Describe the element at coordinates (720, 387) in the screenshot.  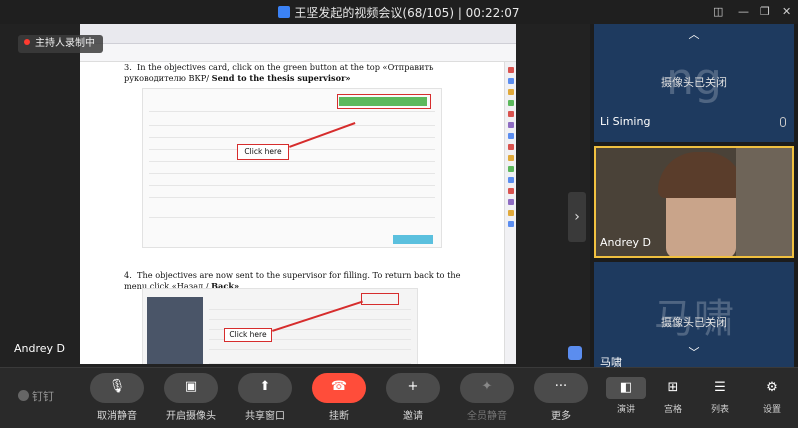
I see `list-view-icon: ☰` at that location.